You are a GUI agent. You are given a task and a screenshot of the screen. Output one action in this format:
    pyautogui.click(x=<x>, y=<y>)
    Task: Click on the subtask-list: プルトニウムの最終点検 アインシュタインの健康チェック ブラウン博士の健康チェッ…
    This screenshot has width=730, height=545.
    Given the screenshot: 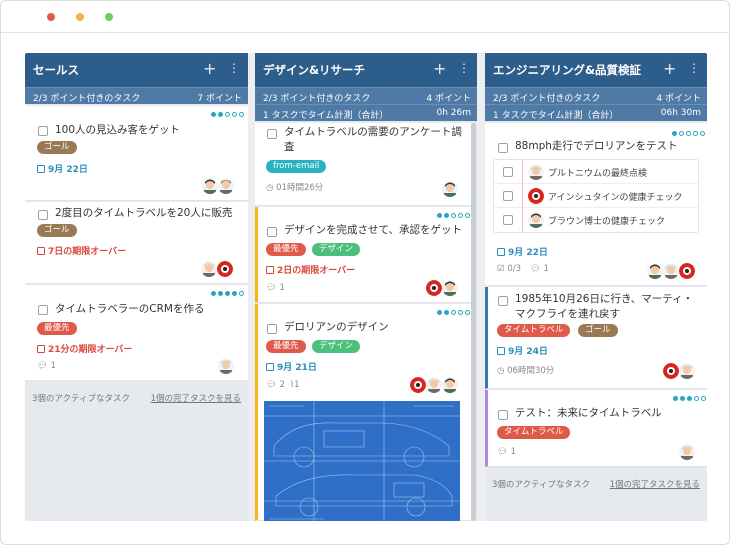 What is the action you would take?
    pyautogui.click(x=596, y=196)
    